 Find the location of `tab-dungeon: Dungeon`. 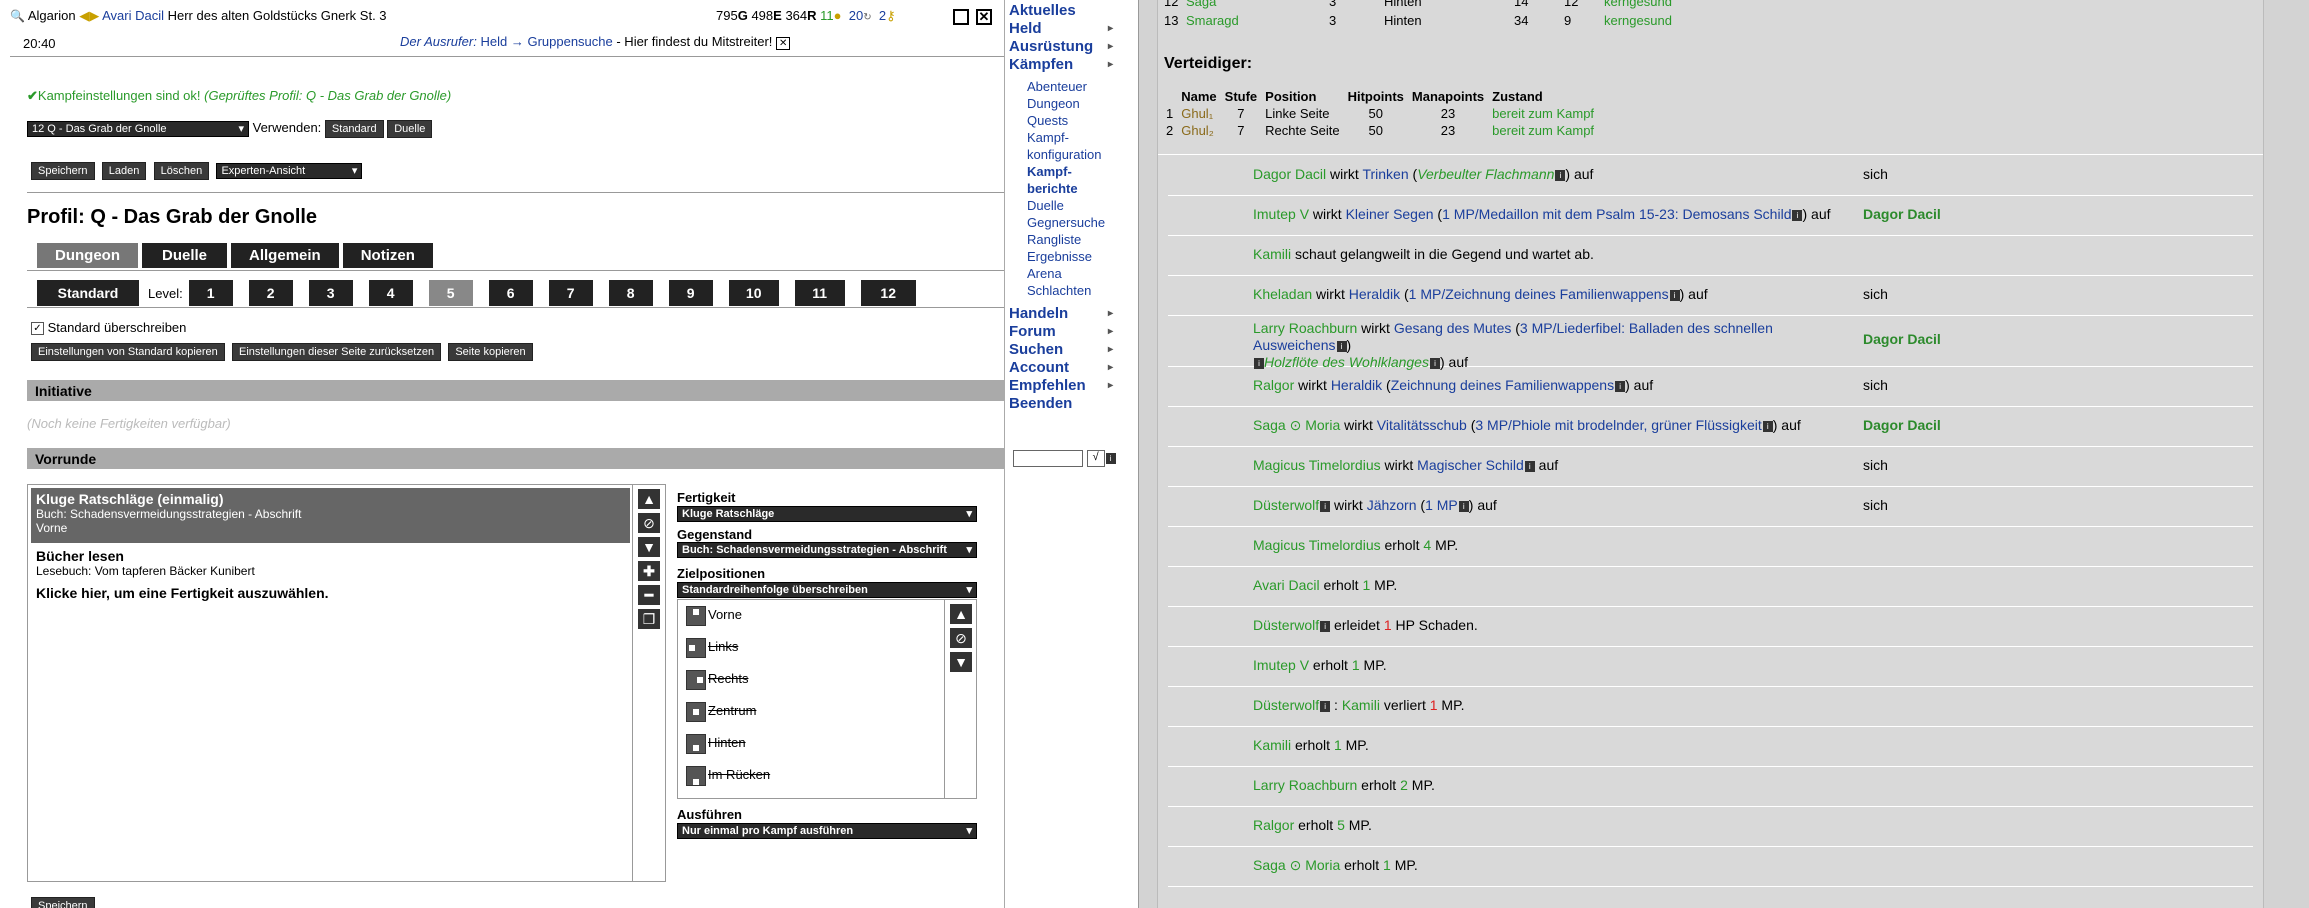

tab-dungeon: Dungeon is located at coordinates (87, 255).